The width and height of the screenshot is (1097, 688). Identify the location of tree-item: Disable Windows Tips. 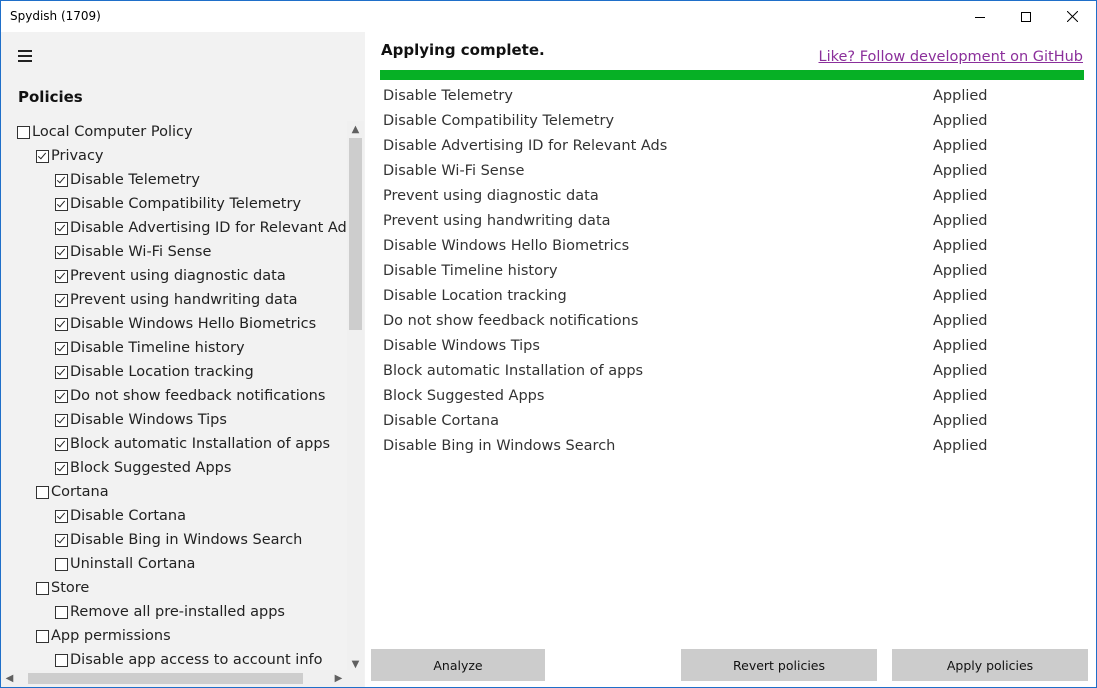
(141, 420).